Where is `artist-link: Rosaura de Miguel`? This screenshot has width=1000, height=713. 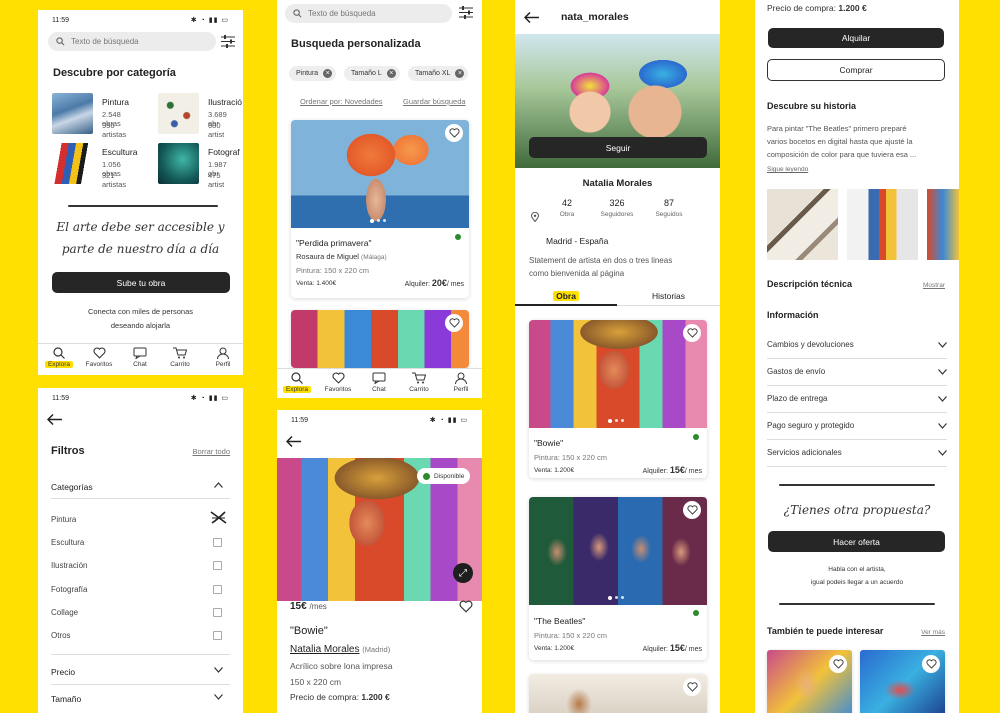
artist-link: Rosaura de Miguel is located at coordinates (327, 256).